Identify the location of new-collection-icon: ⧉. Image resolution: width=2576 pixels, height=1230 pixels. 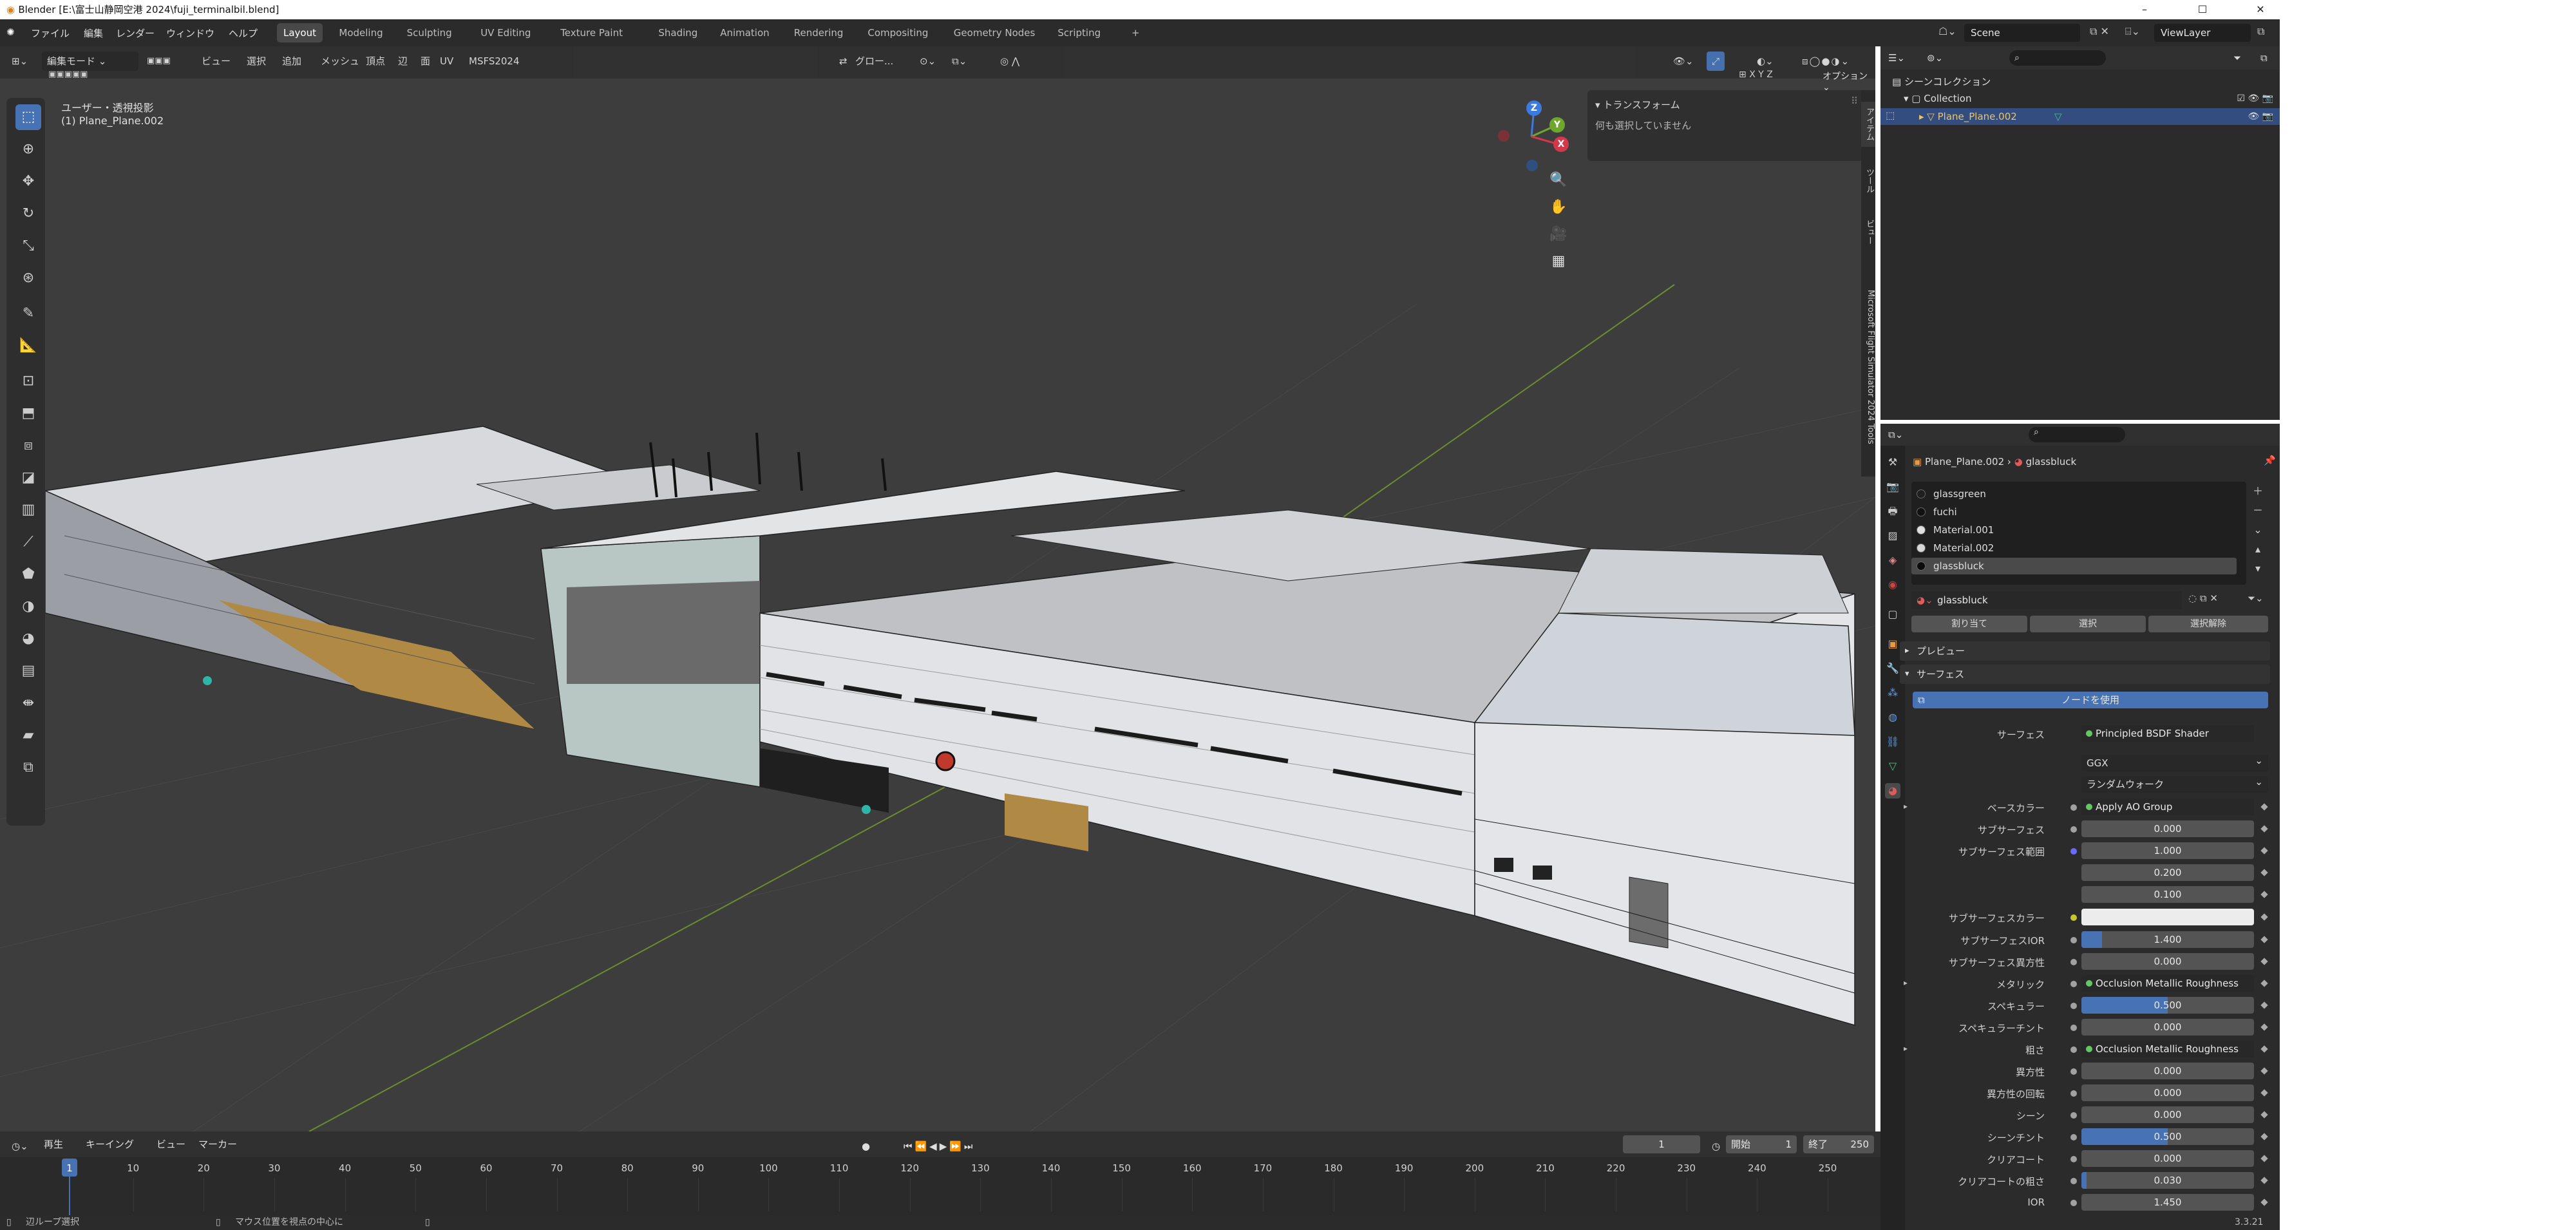
(2264, 58).